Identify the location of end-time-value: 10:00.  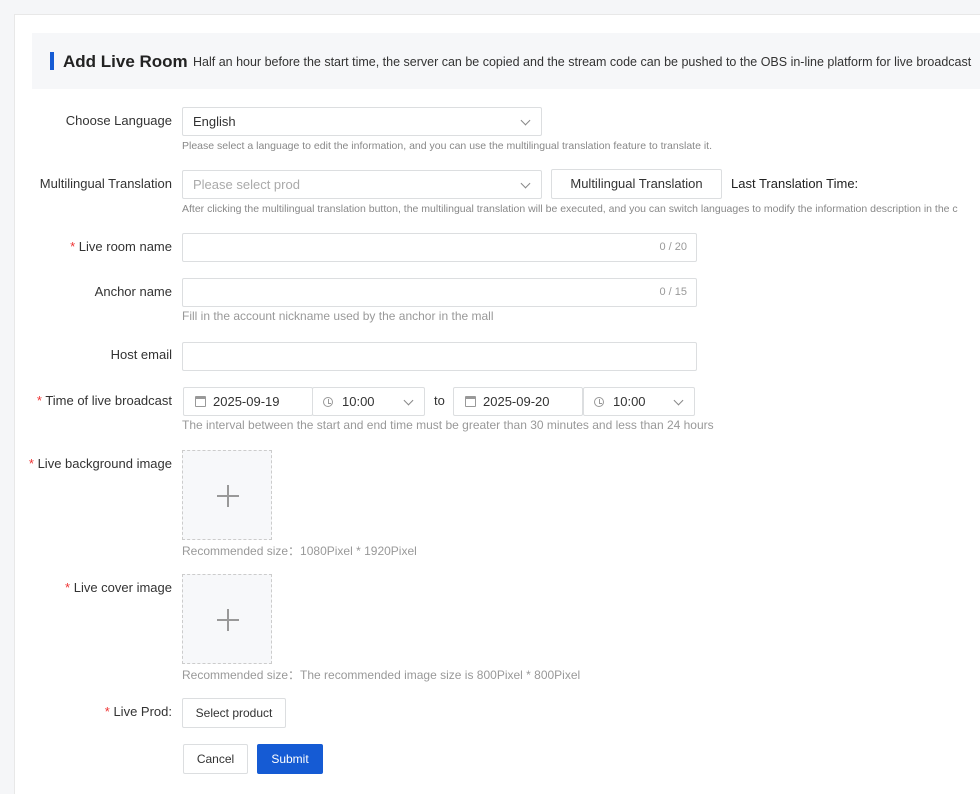
(629, 401).